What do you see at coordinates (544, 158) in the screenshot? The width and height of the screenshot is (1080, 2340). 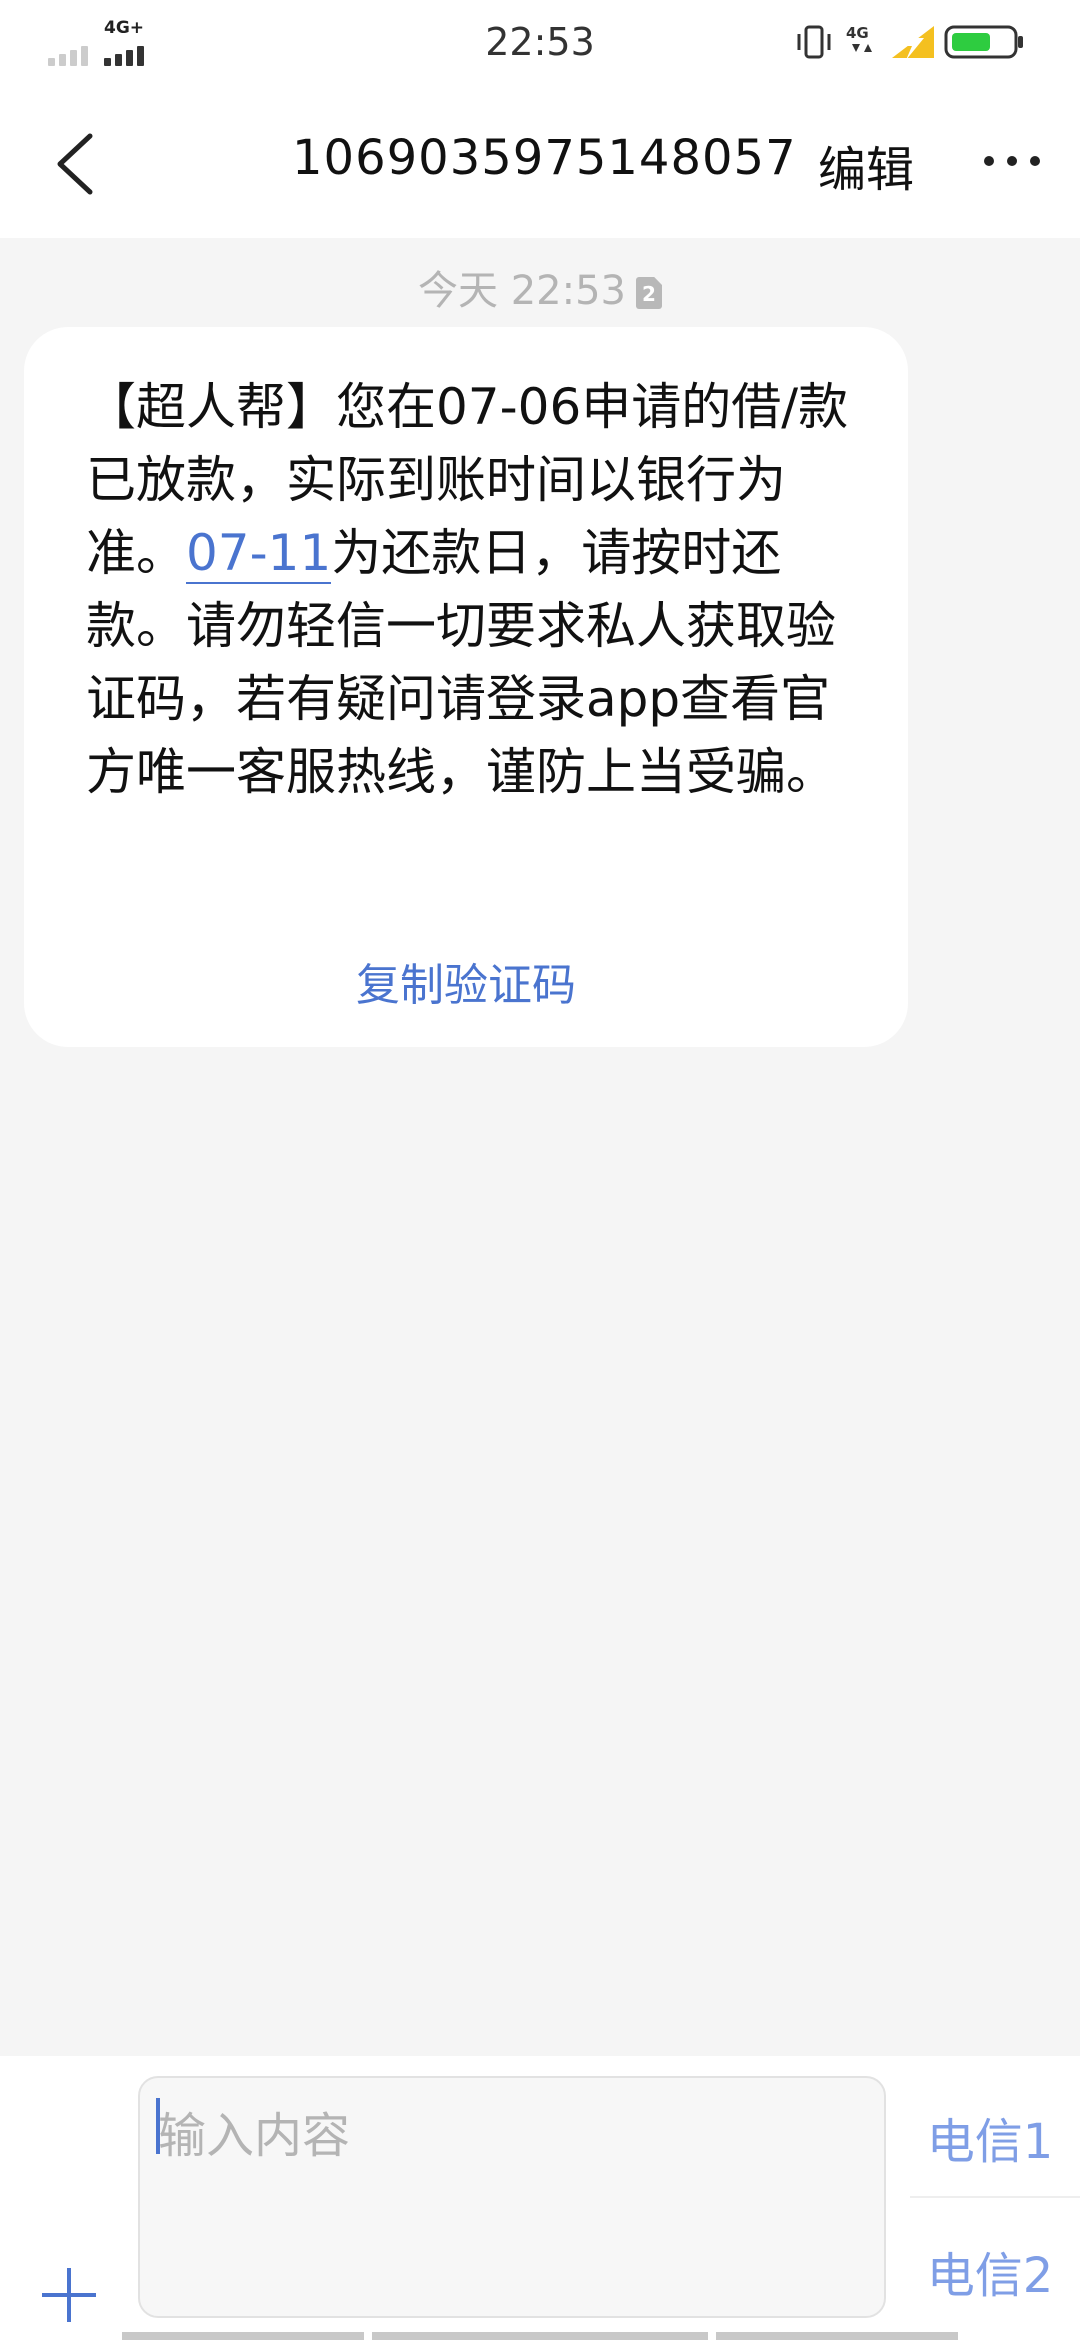 I see `contact-number-title: 1069035975148057` at bounding box center [544, 158].